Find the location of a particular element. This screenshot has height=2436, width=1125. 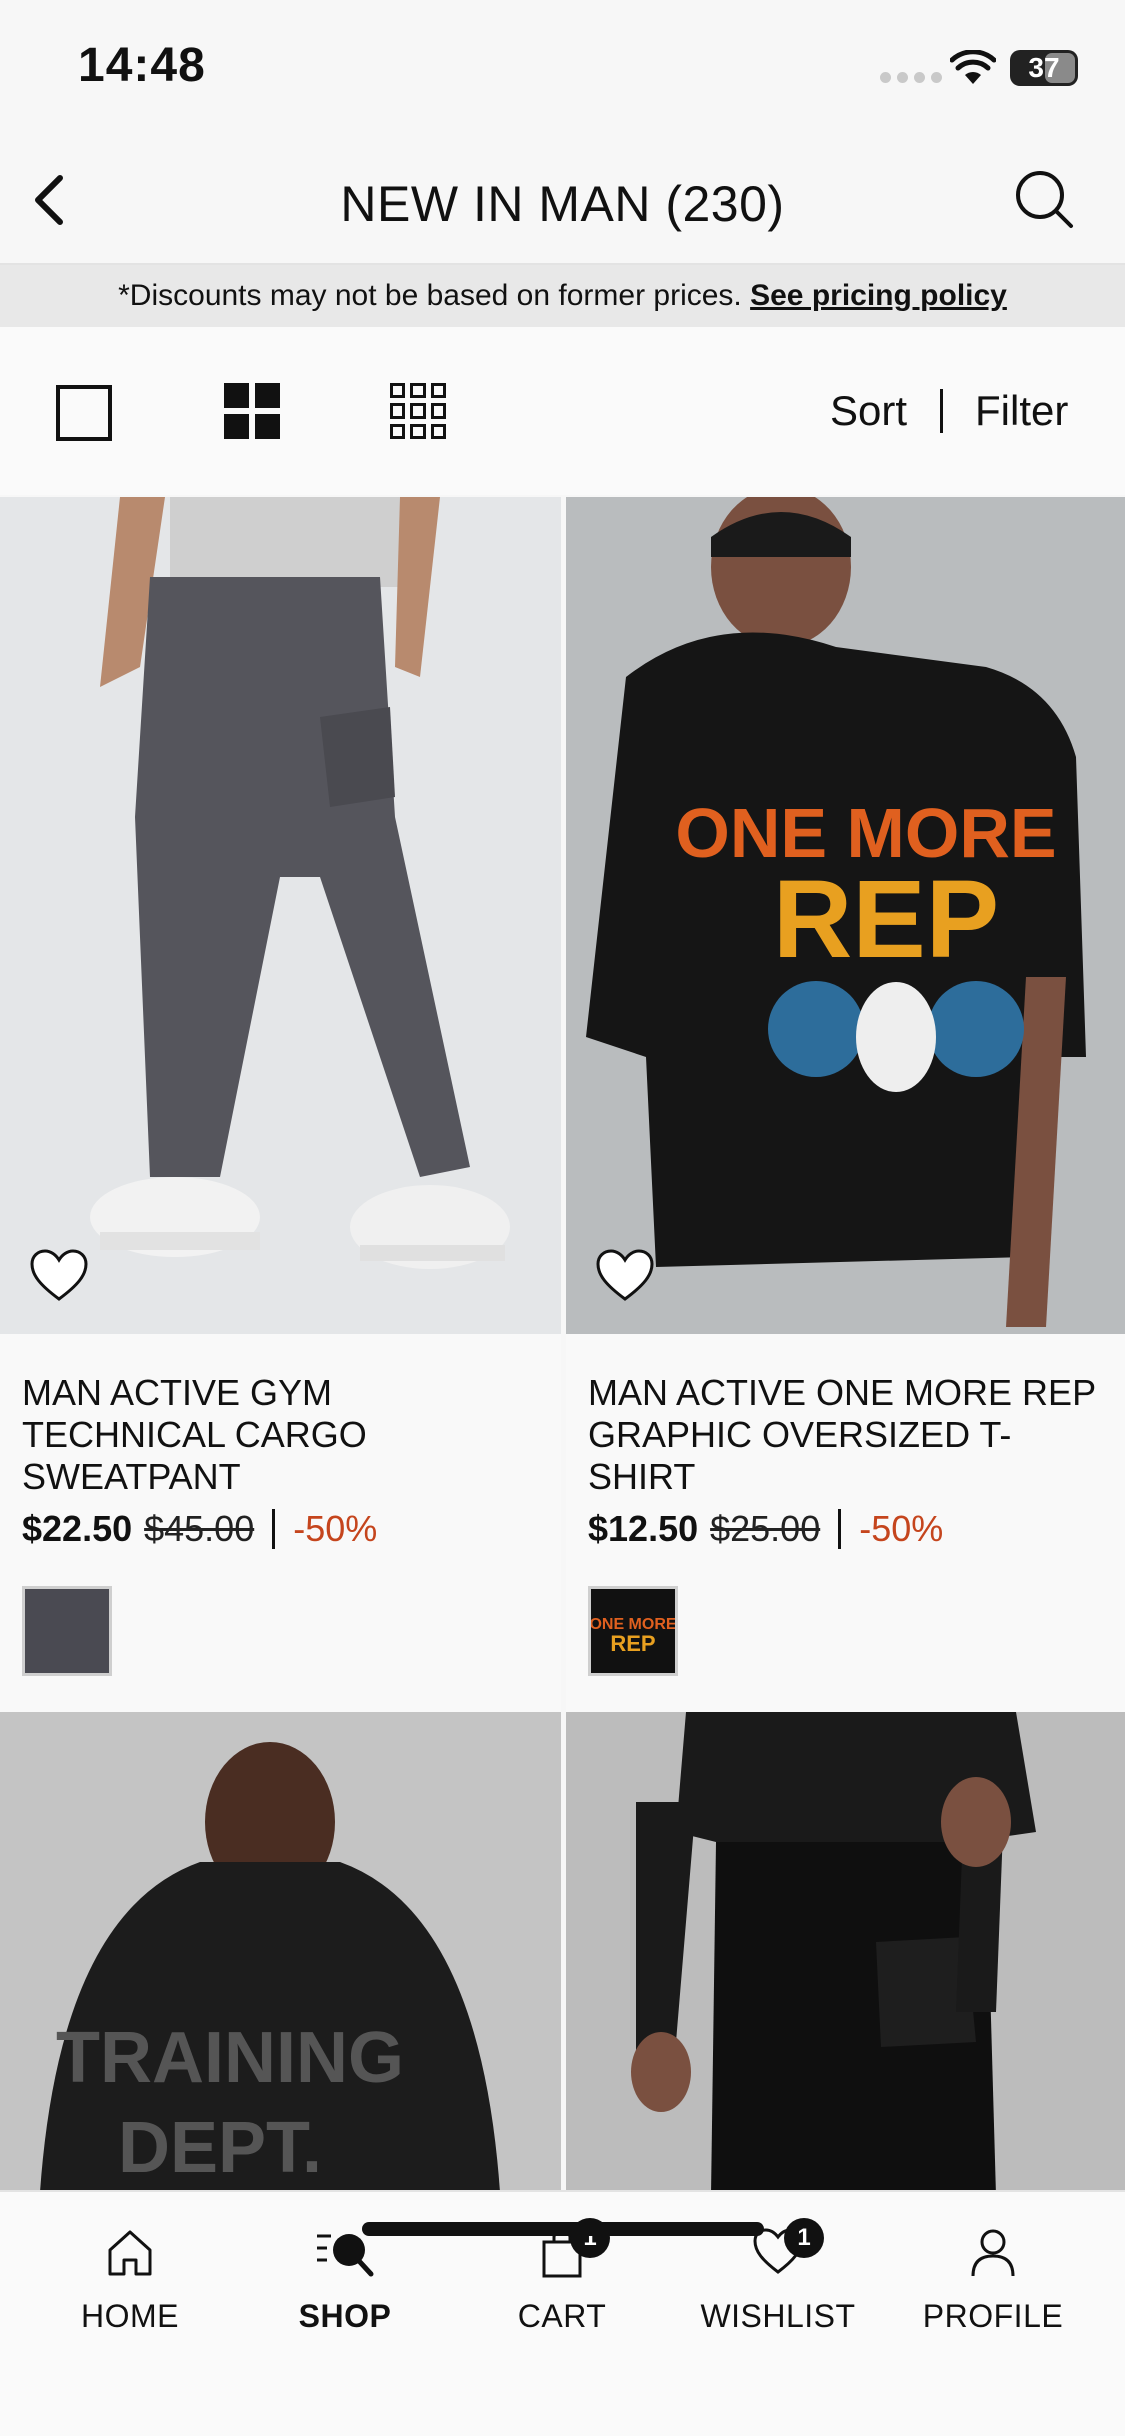

product-card: TRAINING DEPT. is located at coordinates (280, 1951).